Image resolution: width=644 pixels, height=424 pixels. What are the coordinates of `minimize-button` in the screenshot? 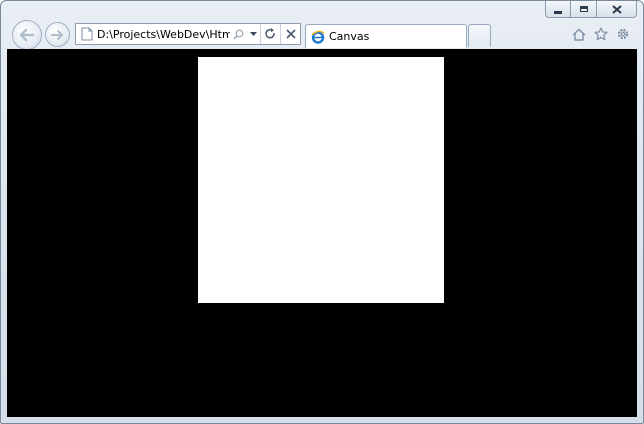 It's located at (558, 9).